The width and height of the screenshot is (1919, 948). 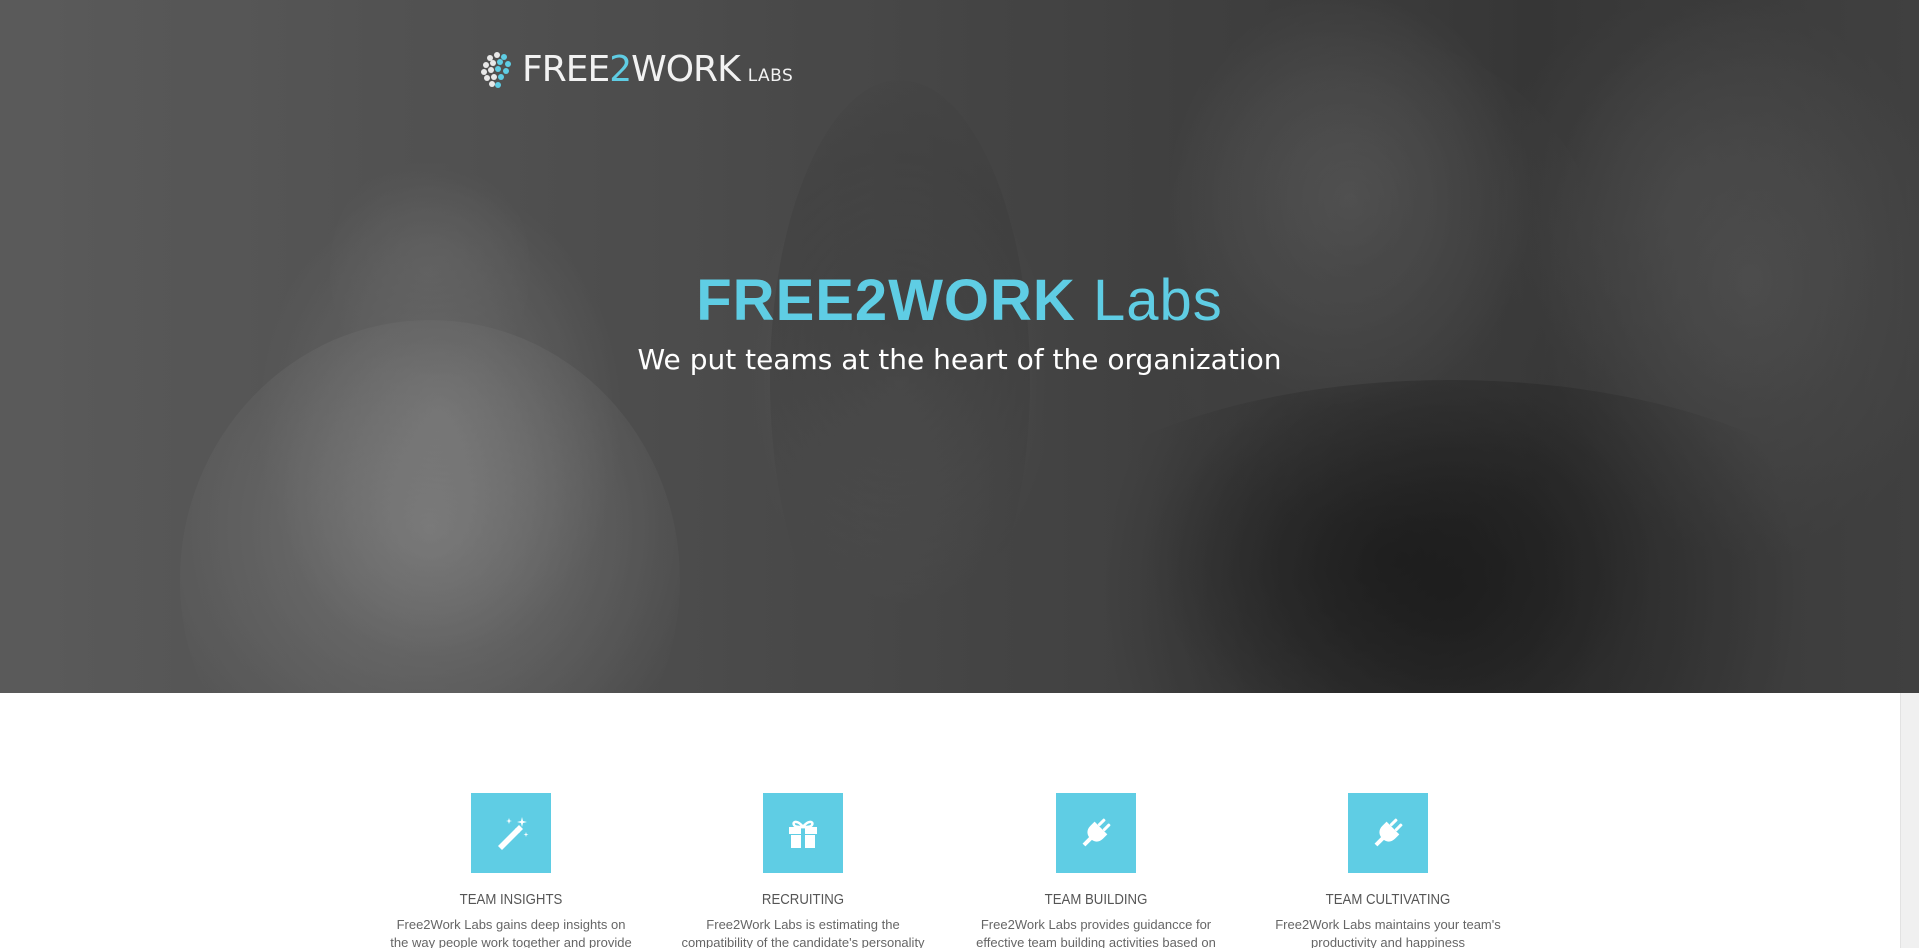 What do you see at coordinates (631, 69) in the screenshot?
I see `logo-wordmark: FREE2WORK` at bounding box center [631, 69].